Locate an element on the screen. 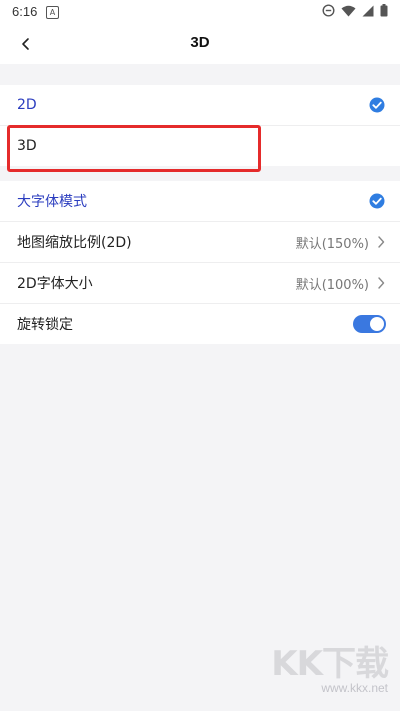 Image resolution: width=400 pixels, height=711 pixels. large-font-mode-label: 大字体模式 is located at coordinates (52, 202).